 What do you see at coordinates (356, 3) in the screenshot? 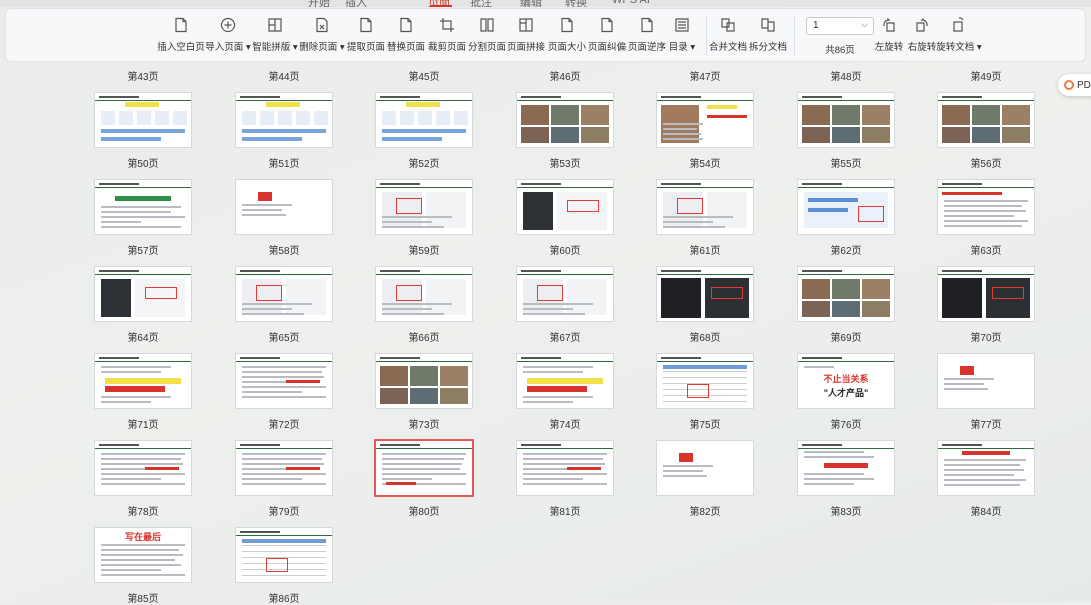
I see `ribbon-tab: 插入` at bounding box center [356, 3].